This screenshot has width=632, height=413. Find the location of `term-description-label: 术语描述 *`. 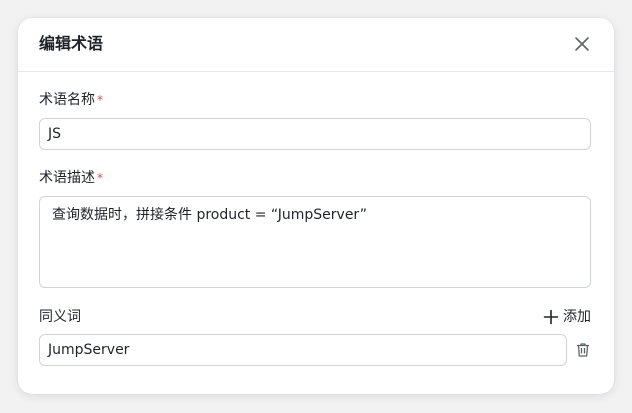

term-description-label: 术语描述 * is located at coordinates (71, 178).